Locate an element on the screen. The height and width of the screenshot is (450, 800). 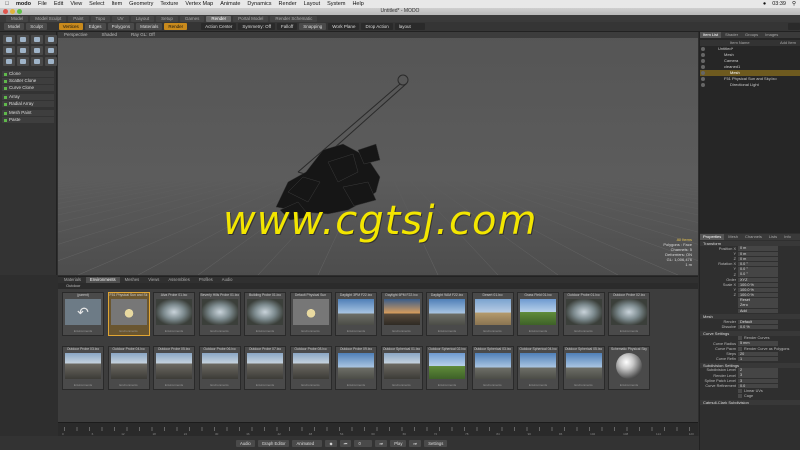
menu-vertex-map: Vertex Map is located at coordinates (199, 4).